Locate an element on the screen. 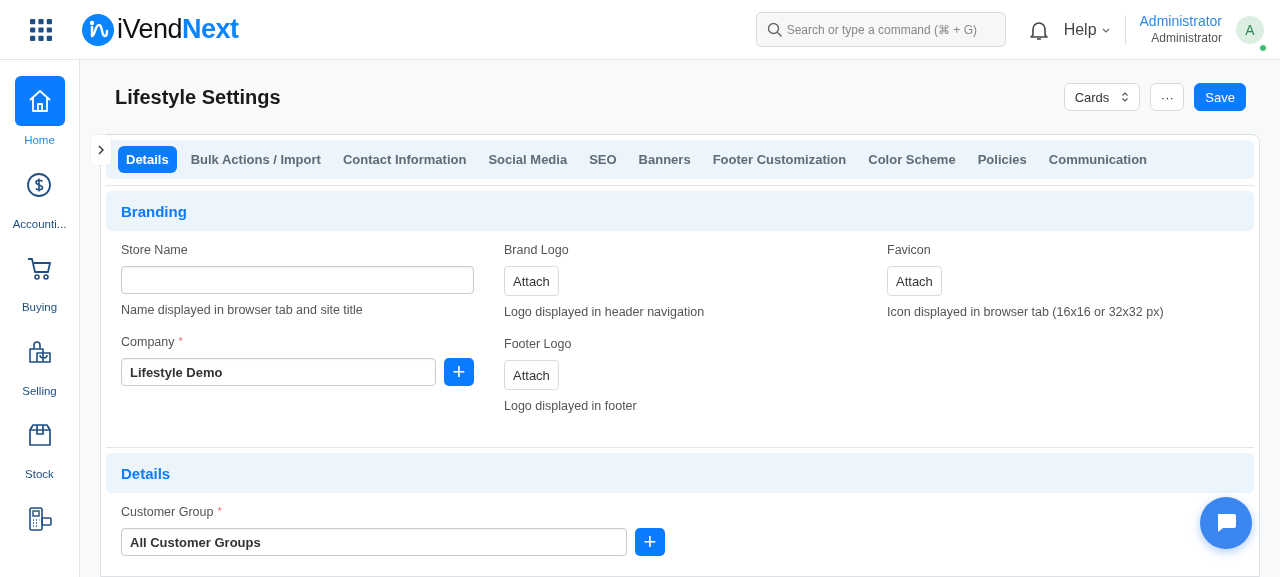 This screenshot has height=577, width=1280. link-input: Lifestyle Demo is located at coordinates (278, 372).